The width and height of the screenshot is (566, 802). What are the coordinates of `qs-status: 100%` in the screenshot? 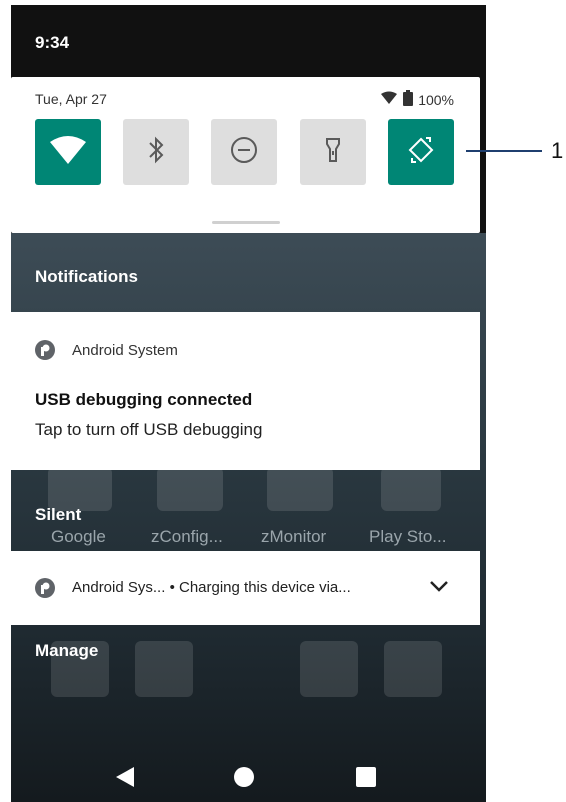 It's located at (417, 99).